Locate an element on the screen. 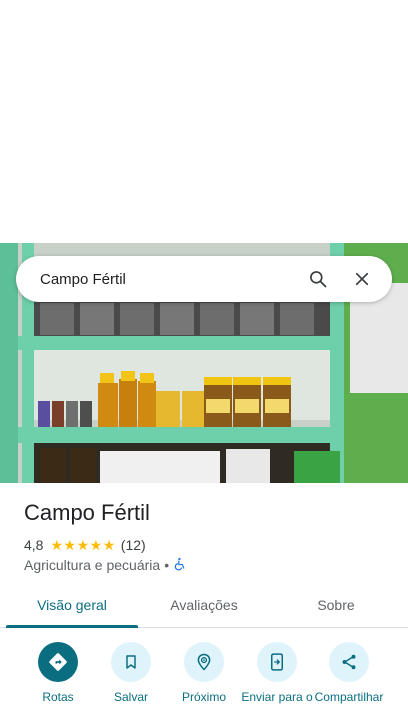 The image size is (408, 726). directions-button: Rotas is located at coordinates (58, 673).